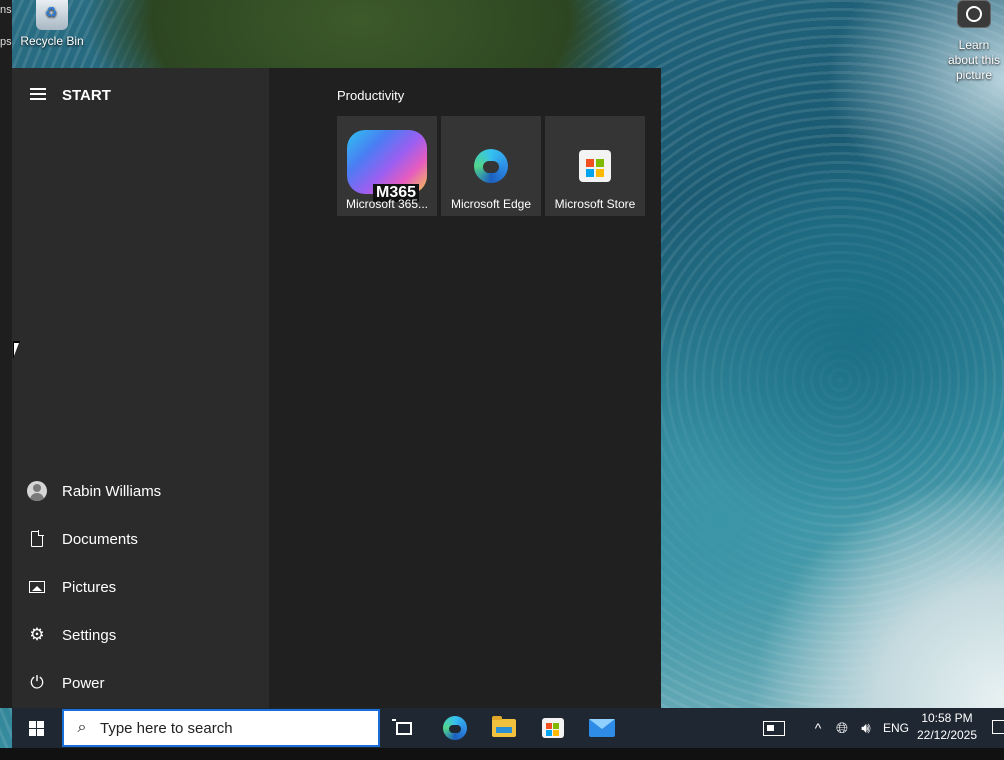 This screenshot has height=760, width=1004. I want to click on pictures-icon, so click(37, 587).